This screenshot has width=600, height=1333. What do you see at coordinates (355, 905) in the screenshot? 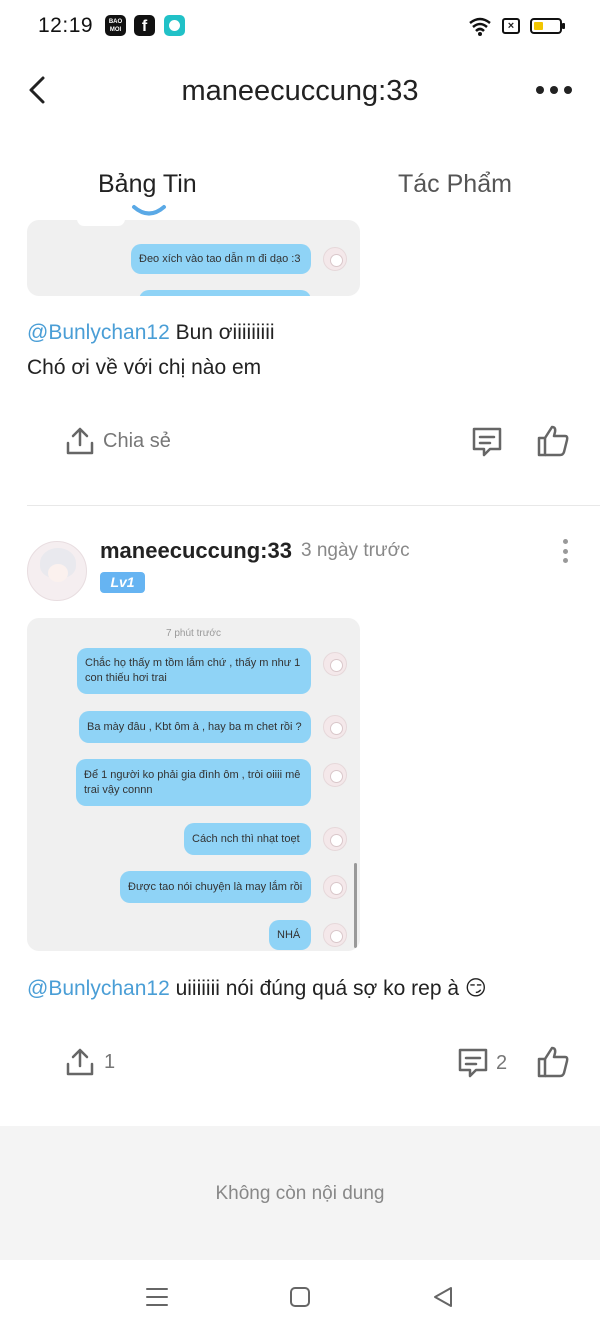
I see `scrollbar` at bounding box center [355, 905].